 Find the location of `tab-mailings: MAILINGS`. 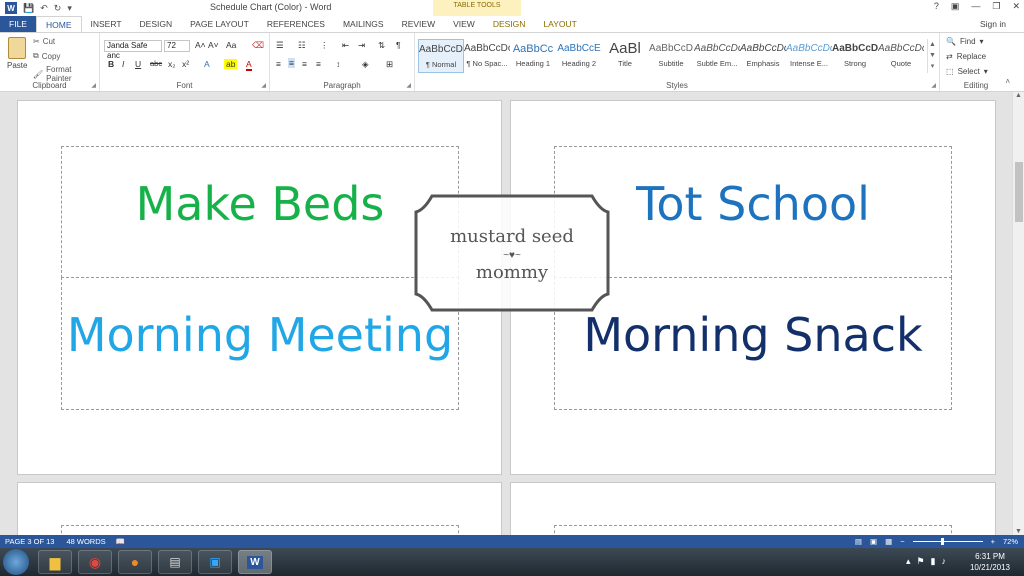

tab-mailings: MAILINGS is located at coordinates (363, 24).